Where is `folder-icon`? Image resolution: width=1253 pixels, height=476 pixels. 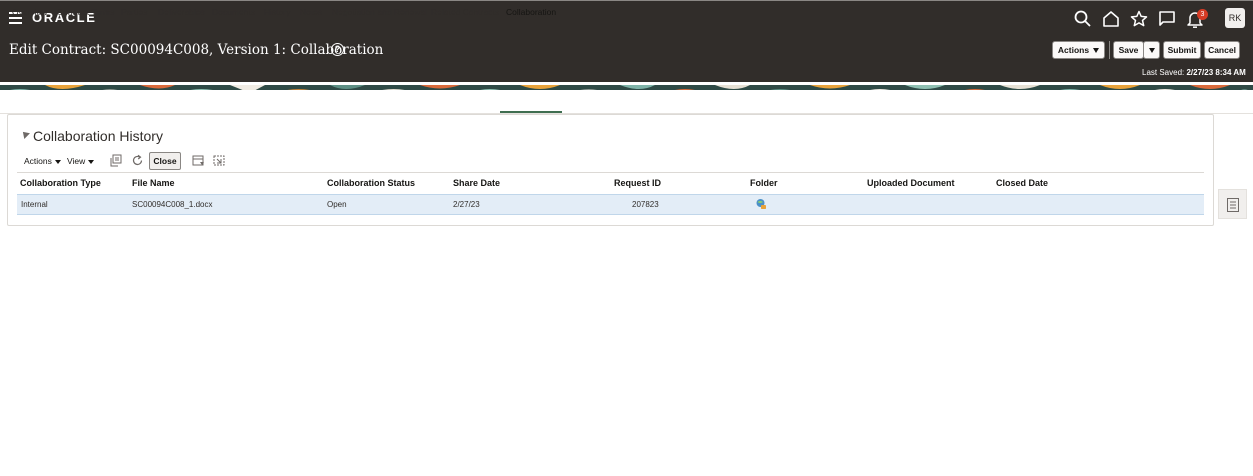
folder-icon is located at coordinates (761, 204).